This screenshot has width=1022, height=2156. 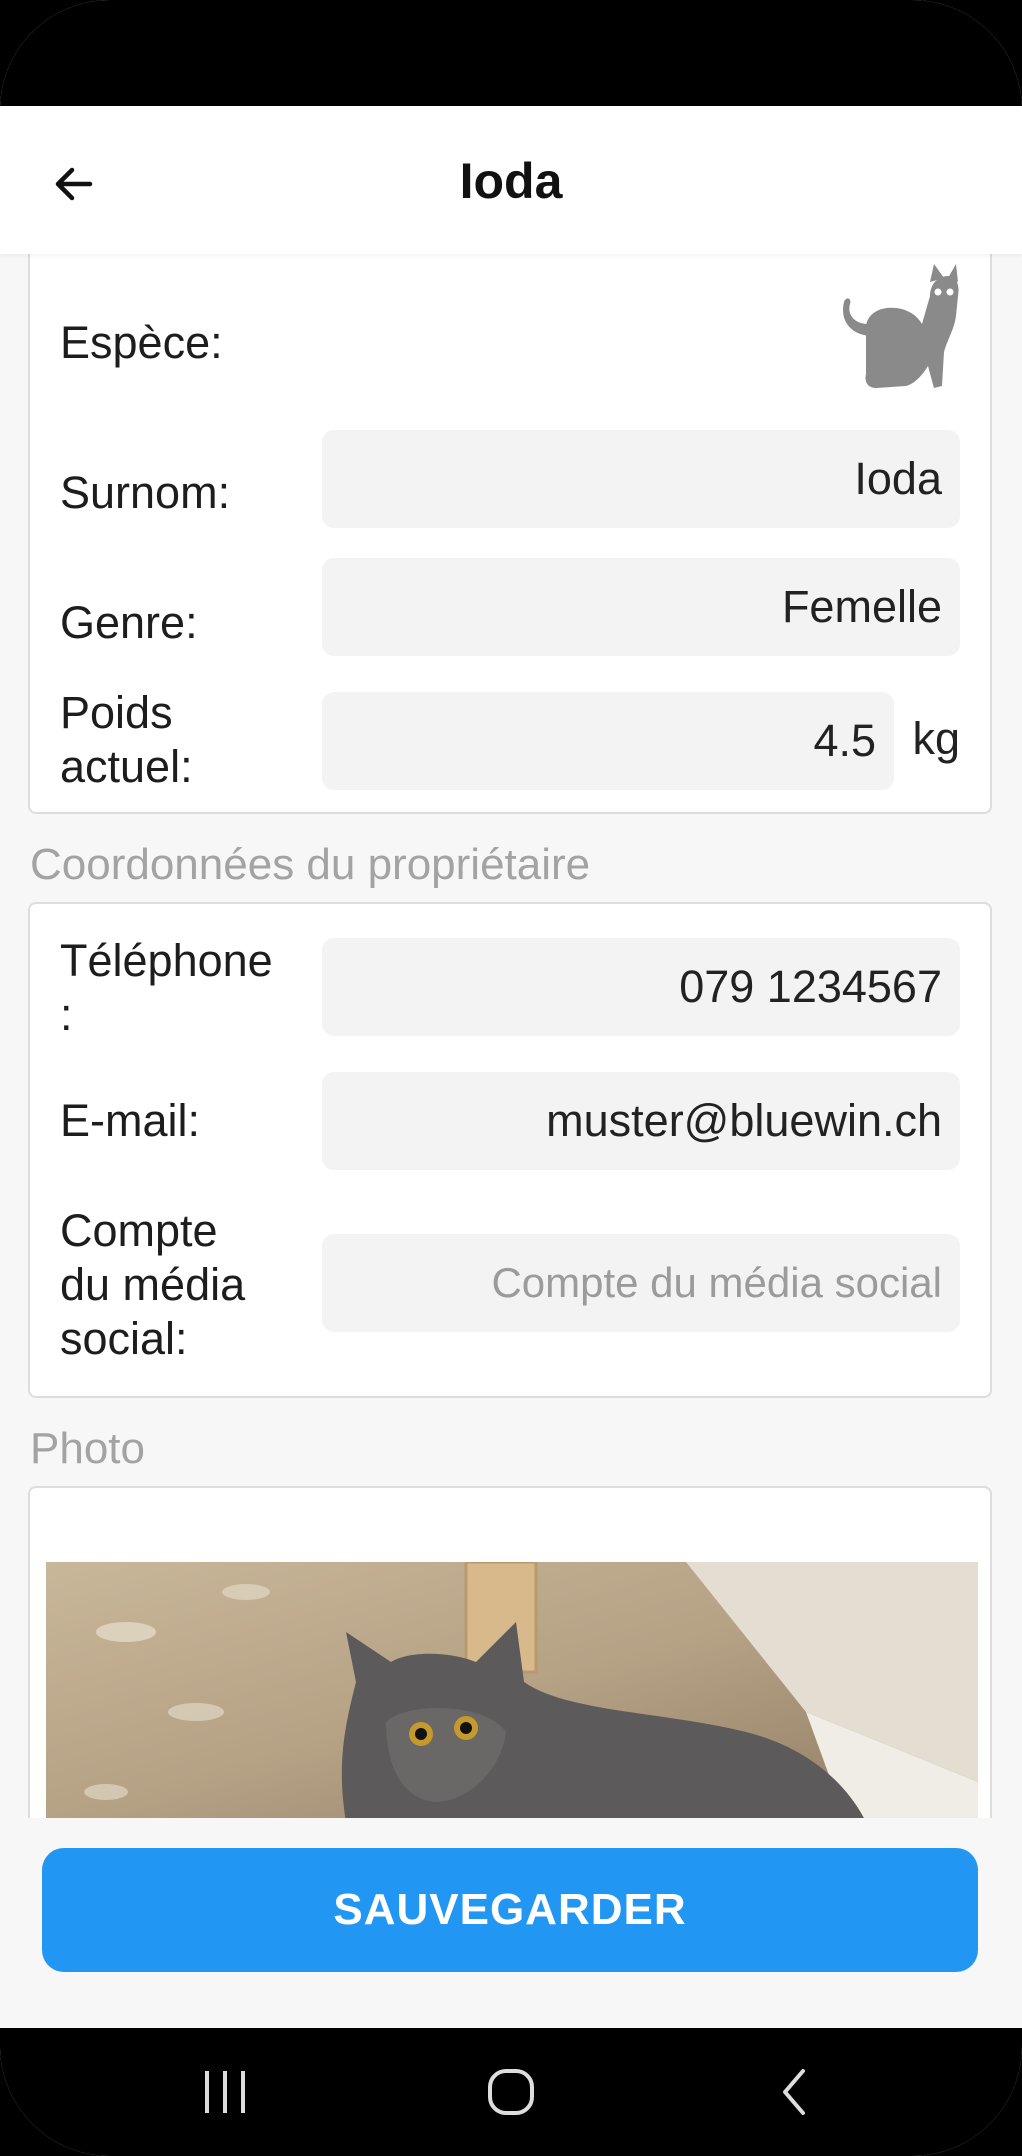 What do you see at coordinates (166, 988) in the screenshot?
I see `phone-label: Téléphone :` at bounding box center [166, 988].